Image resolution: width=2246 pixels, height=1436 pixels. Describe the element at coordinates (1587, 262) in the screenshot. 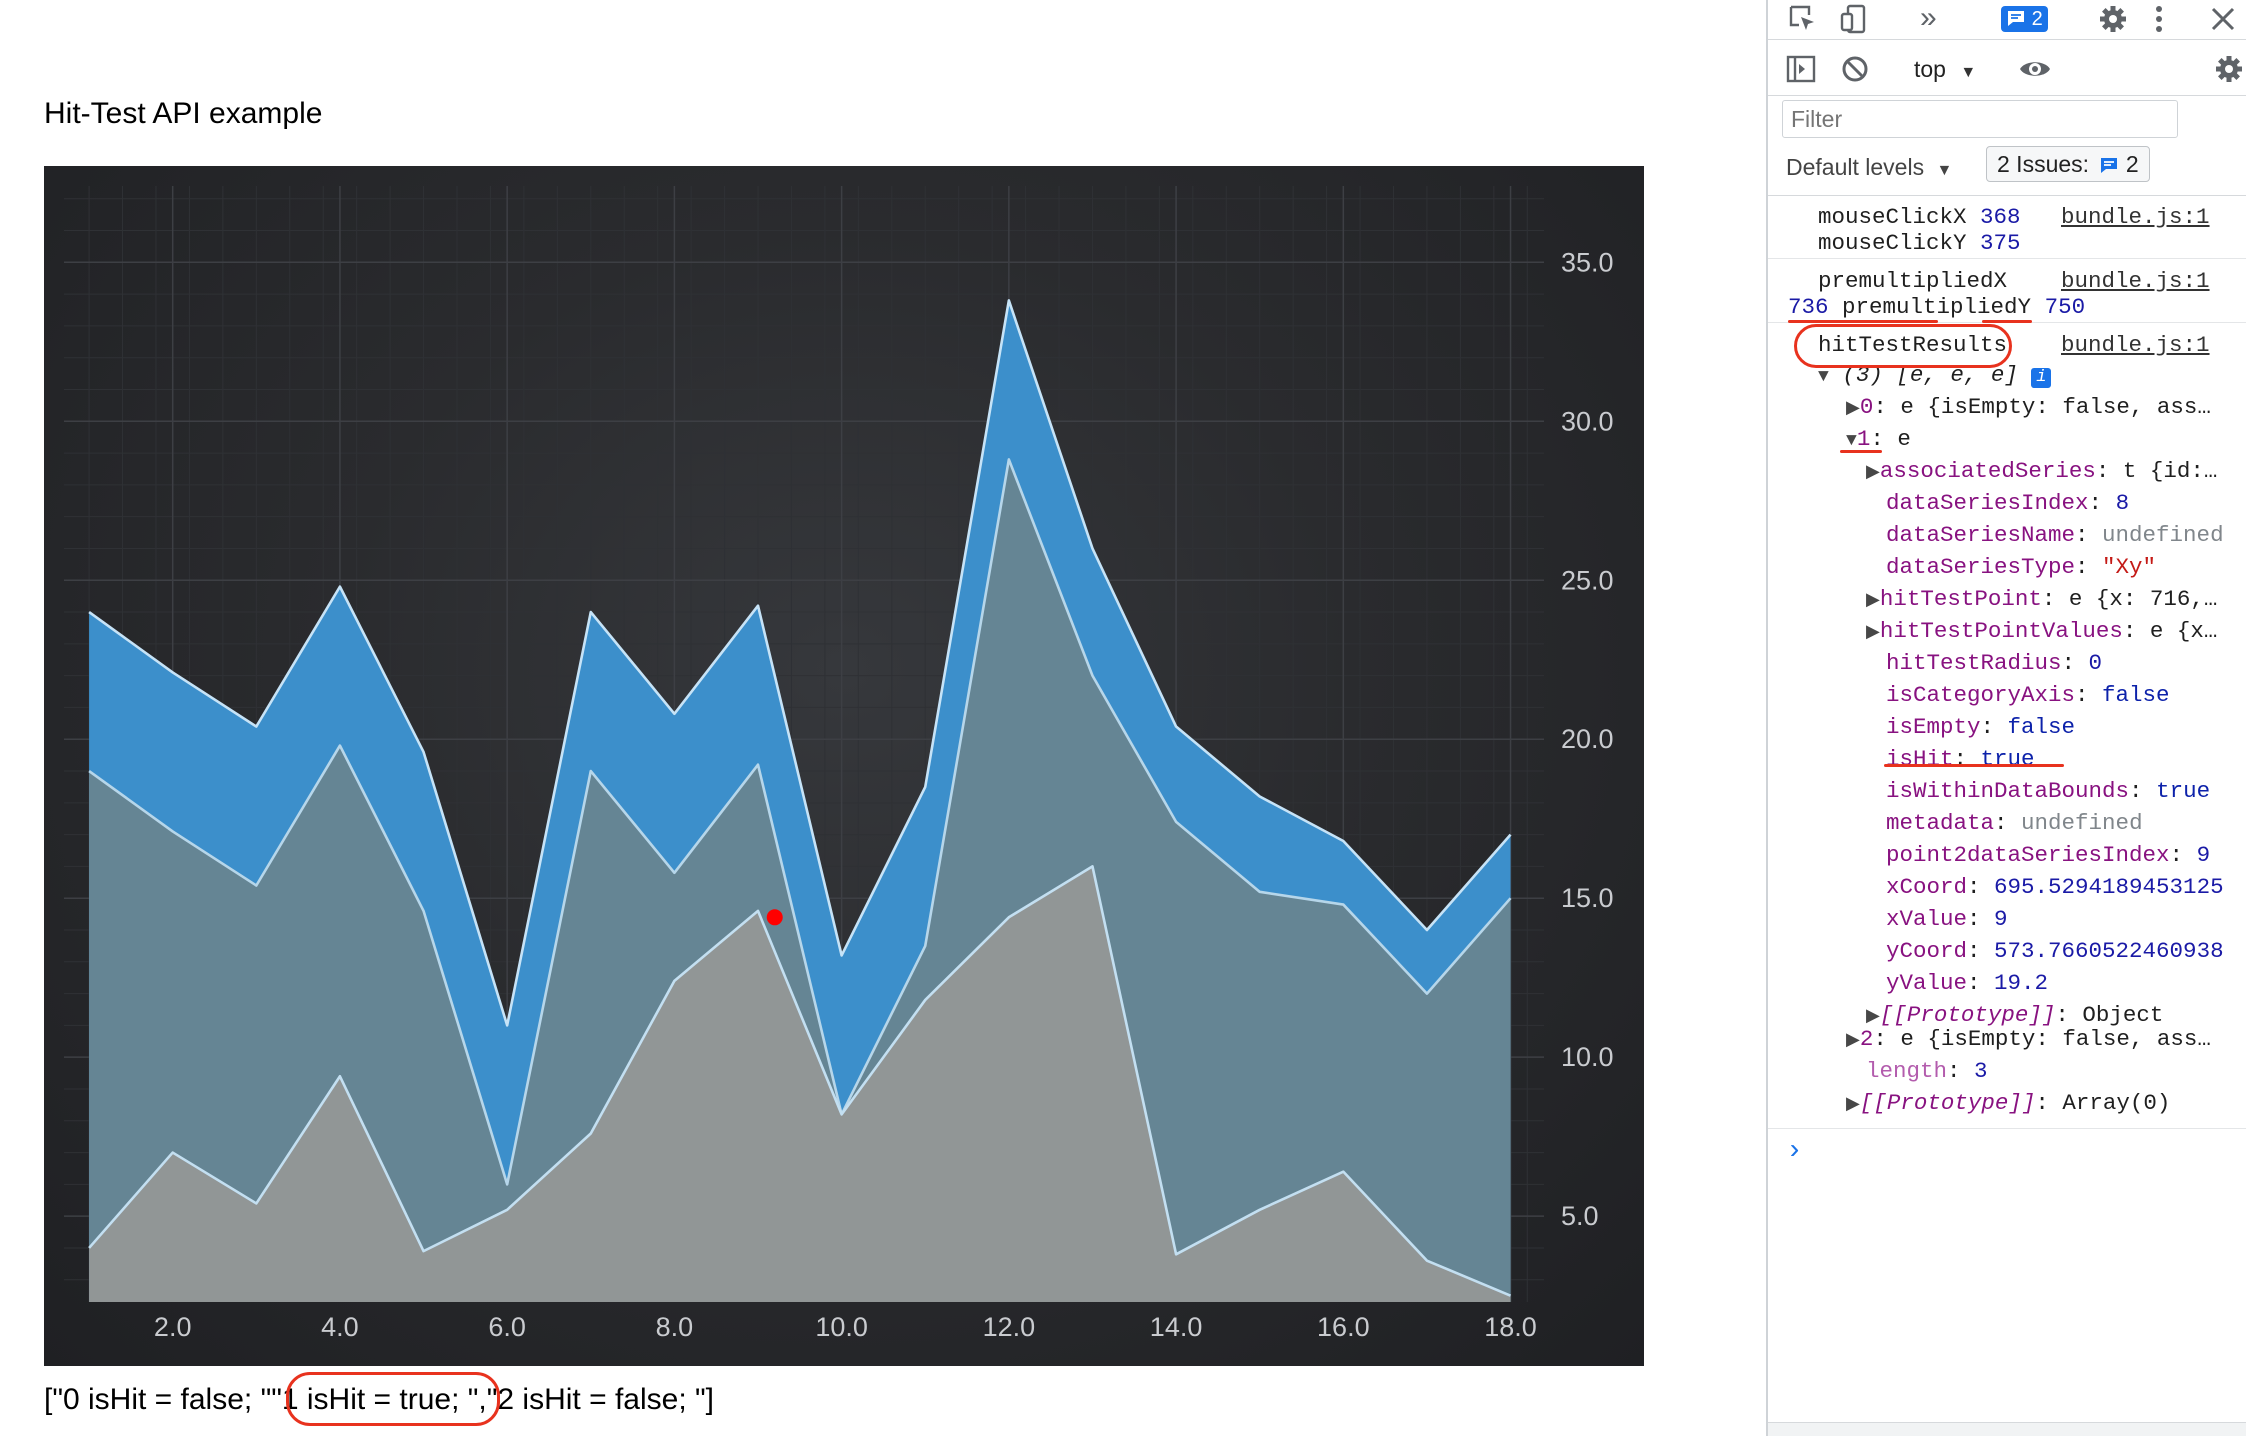

I see `y-tick-label: 35.0` at that location.